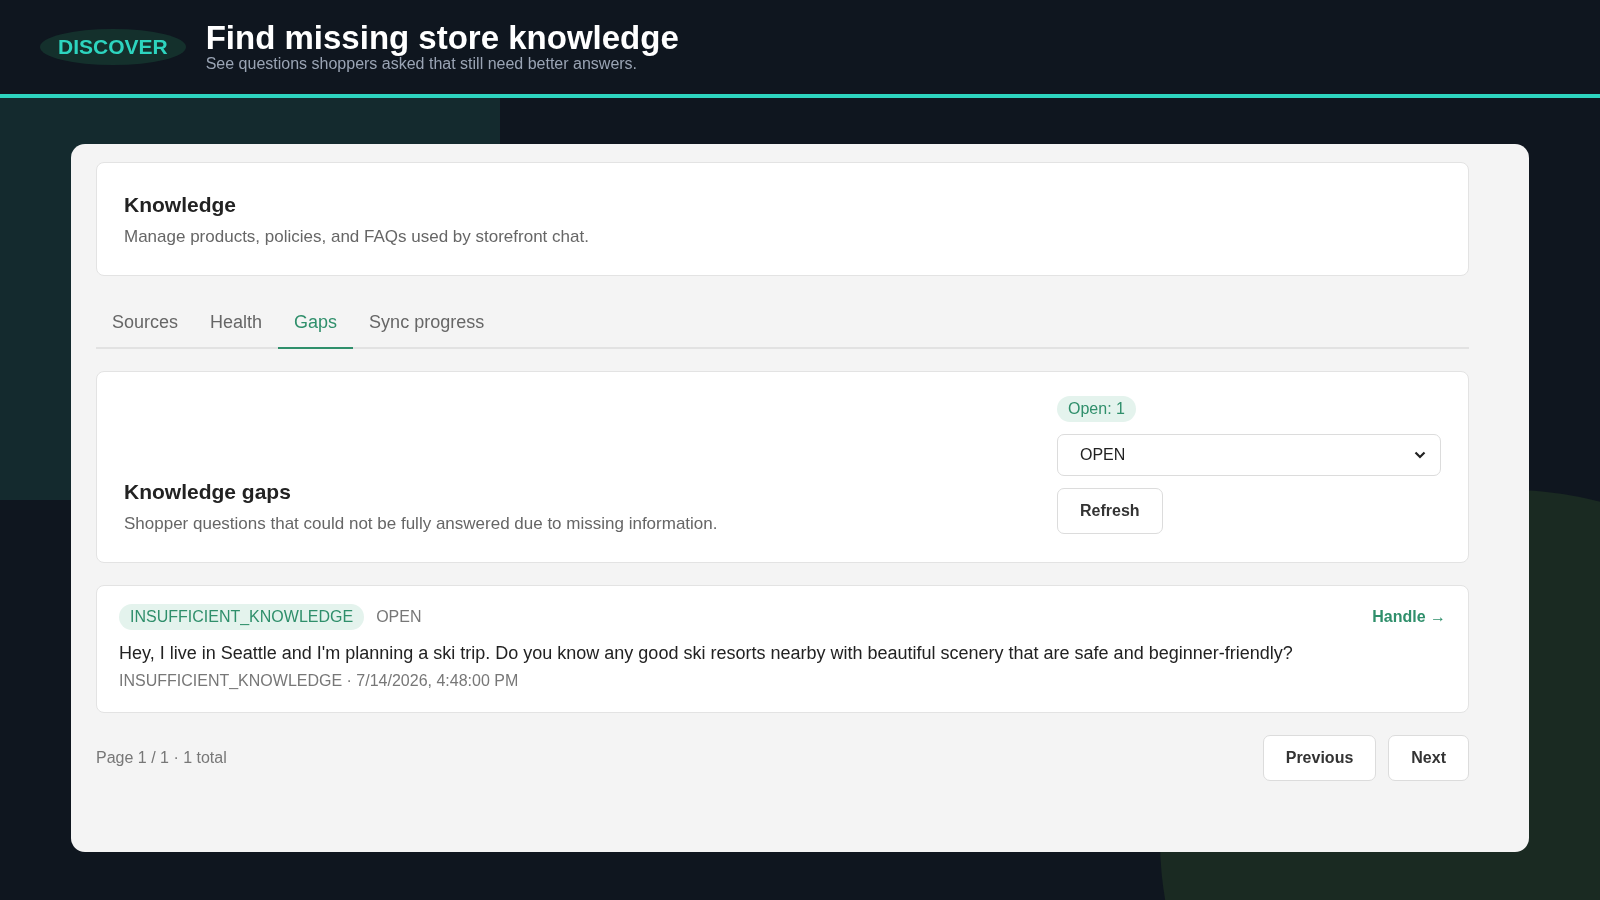  Describe the element at coordinates (421, 524) in the screenshot. I see `panel-description: Shopper questions that could not be fully answered due to missing information.` at that location.